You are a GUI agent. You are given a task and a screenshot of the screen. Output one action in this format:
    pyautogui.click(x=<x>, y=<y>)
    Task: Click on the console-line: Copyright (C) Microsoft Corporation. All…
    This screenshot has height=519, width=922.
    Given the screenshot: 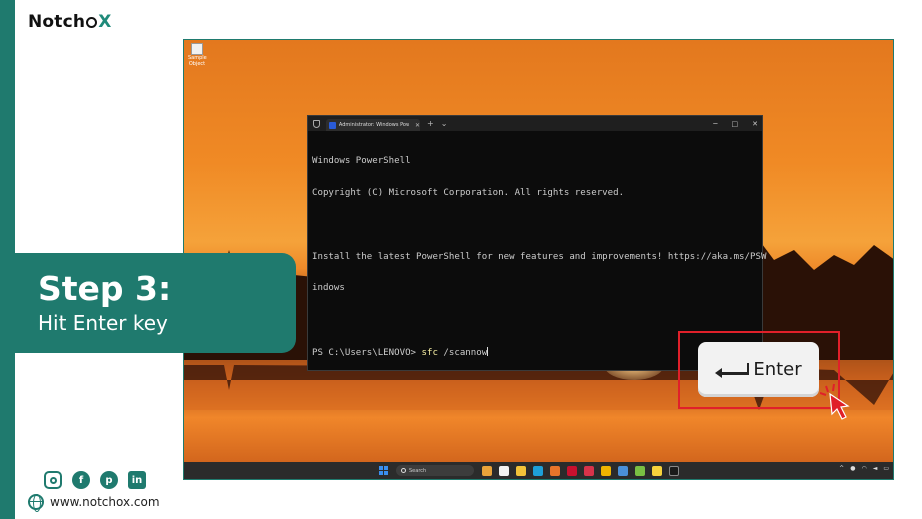 What is the action you would take?
    pyautogui.click(x=468, y=192)
    